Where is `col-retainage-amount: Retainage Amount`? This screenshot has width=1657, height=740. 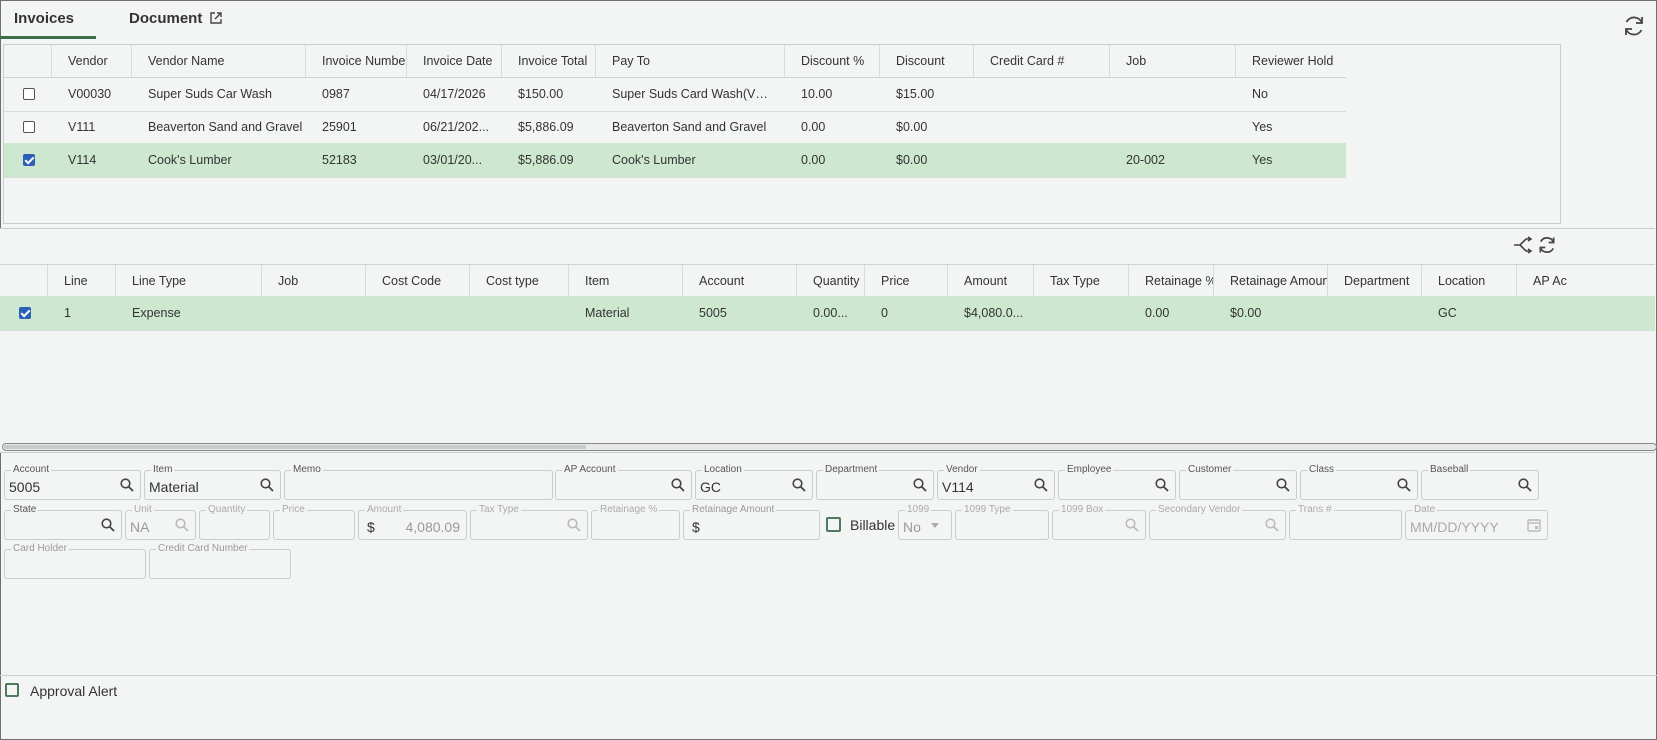 col-retainage-amount: Retainage Amount is located at coordinates (1271, 281).